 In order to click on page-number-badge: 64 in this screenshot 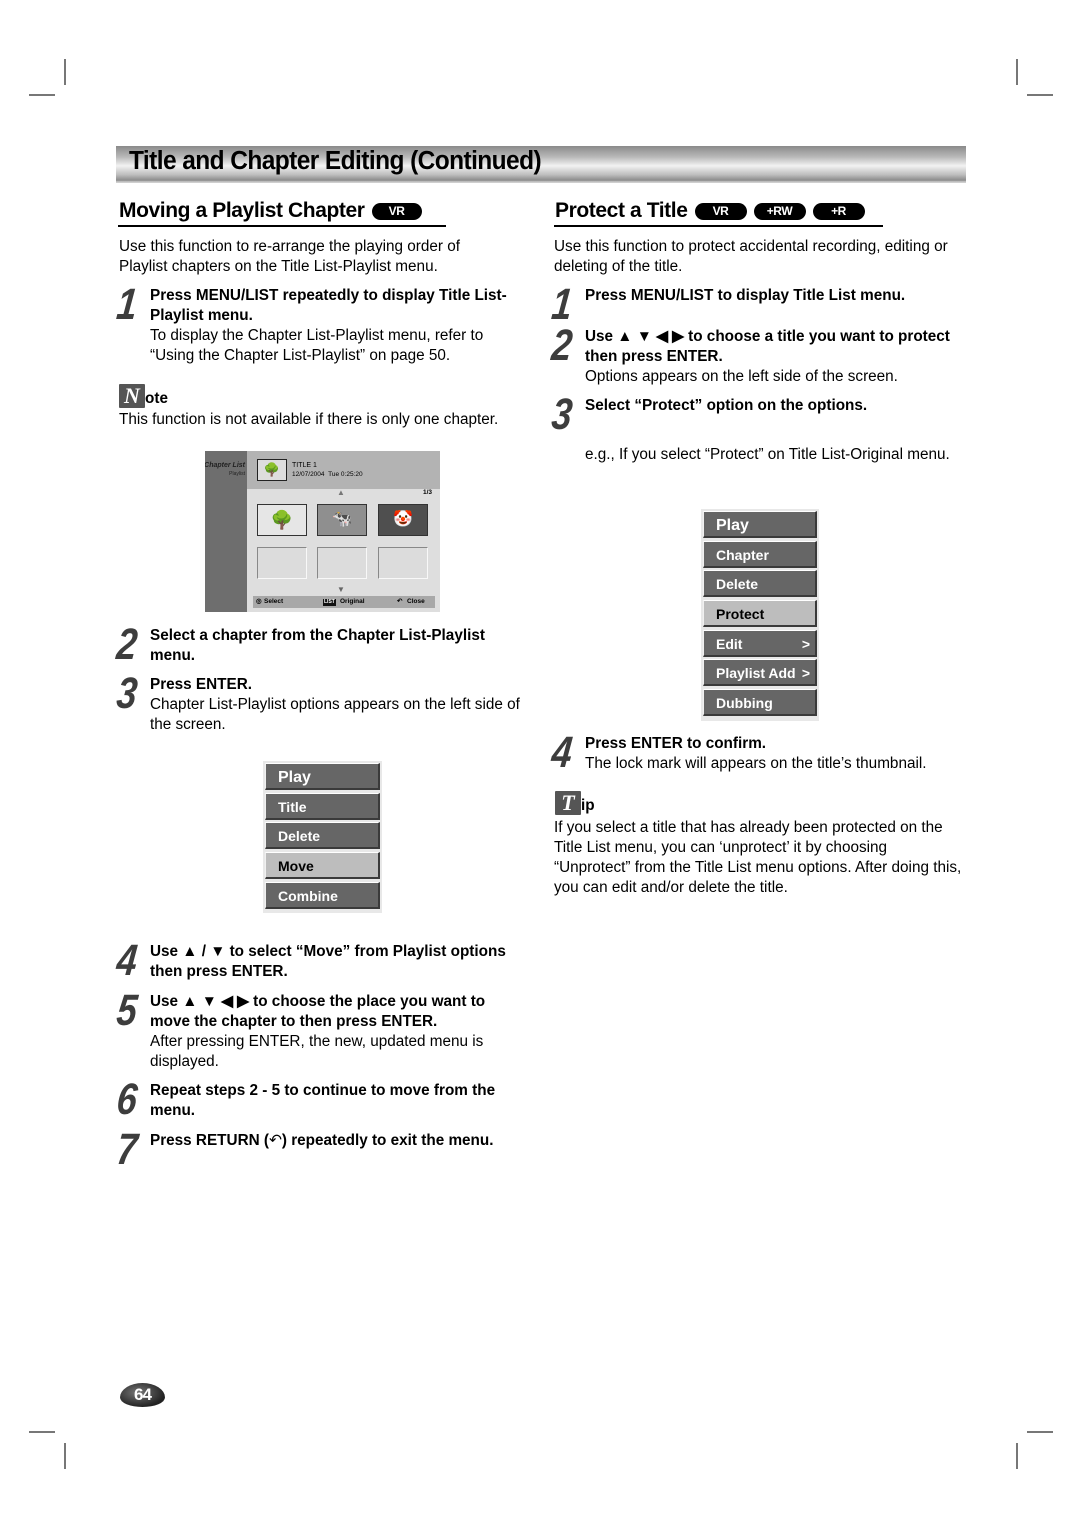, I will do `click(142, 1395)`.